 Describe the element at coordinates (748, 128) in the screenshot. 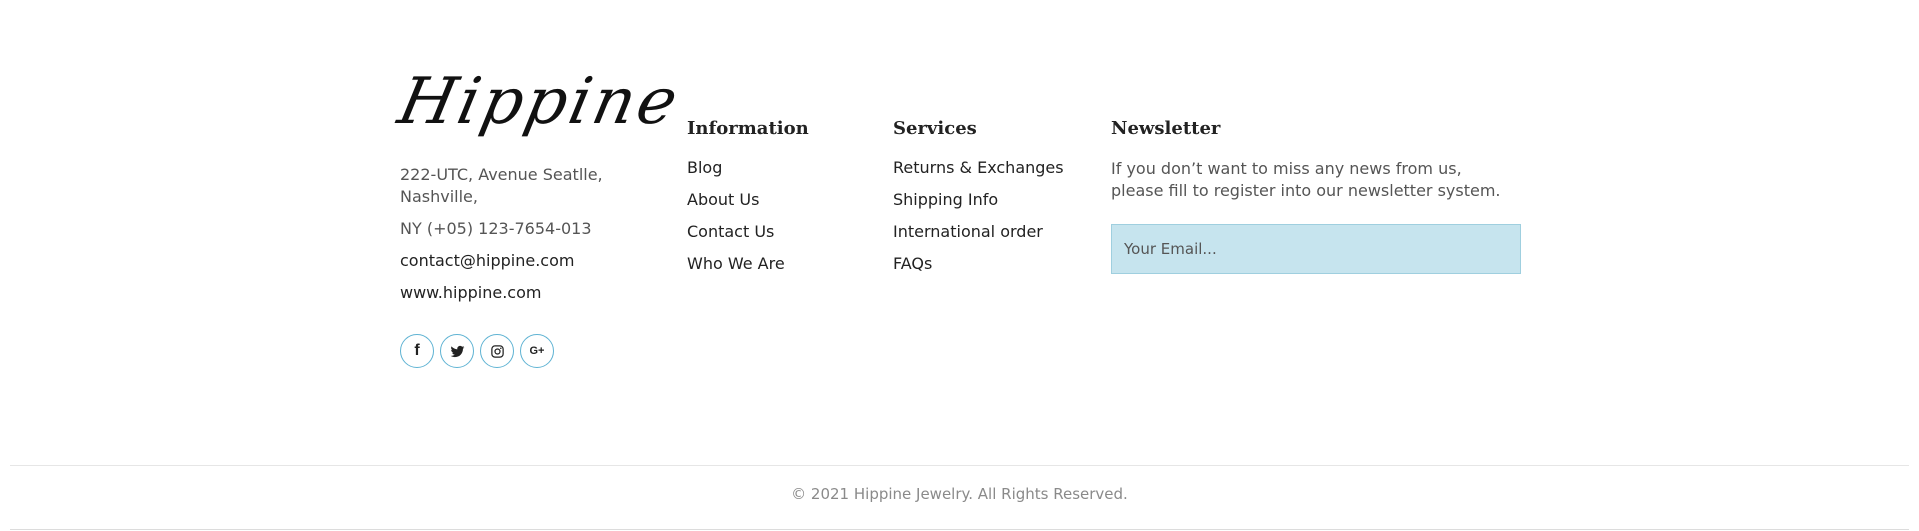

I see `information-heading: Information` at that location.